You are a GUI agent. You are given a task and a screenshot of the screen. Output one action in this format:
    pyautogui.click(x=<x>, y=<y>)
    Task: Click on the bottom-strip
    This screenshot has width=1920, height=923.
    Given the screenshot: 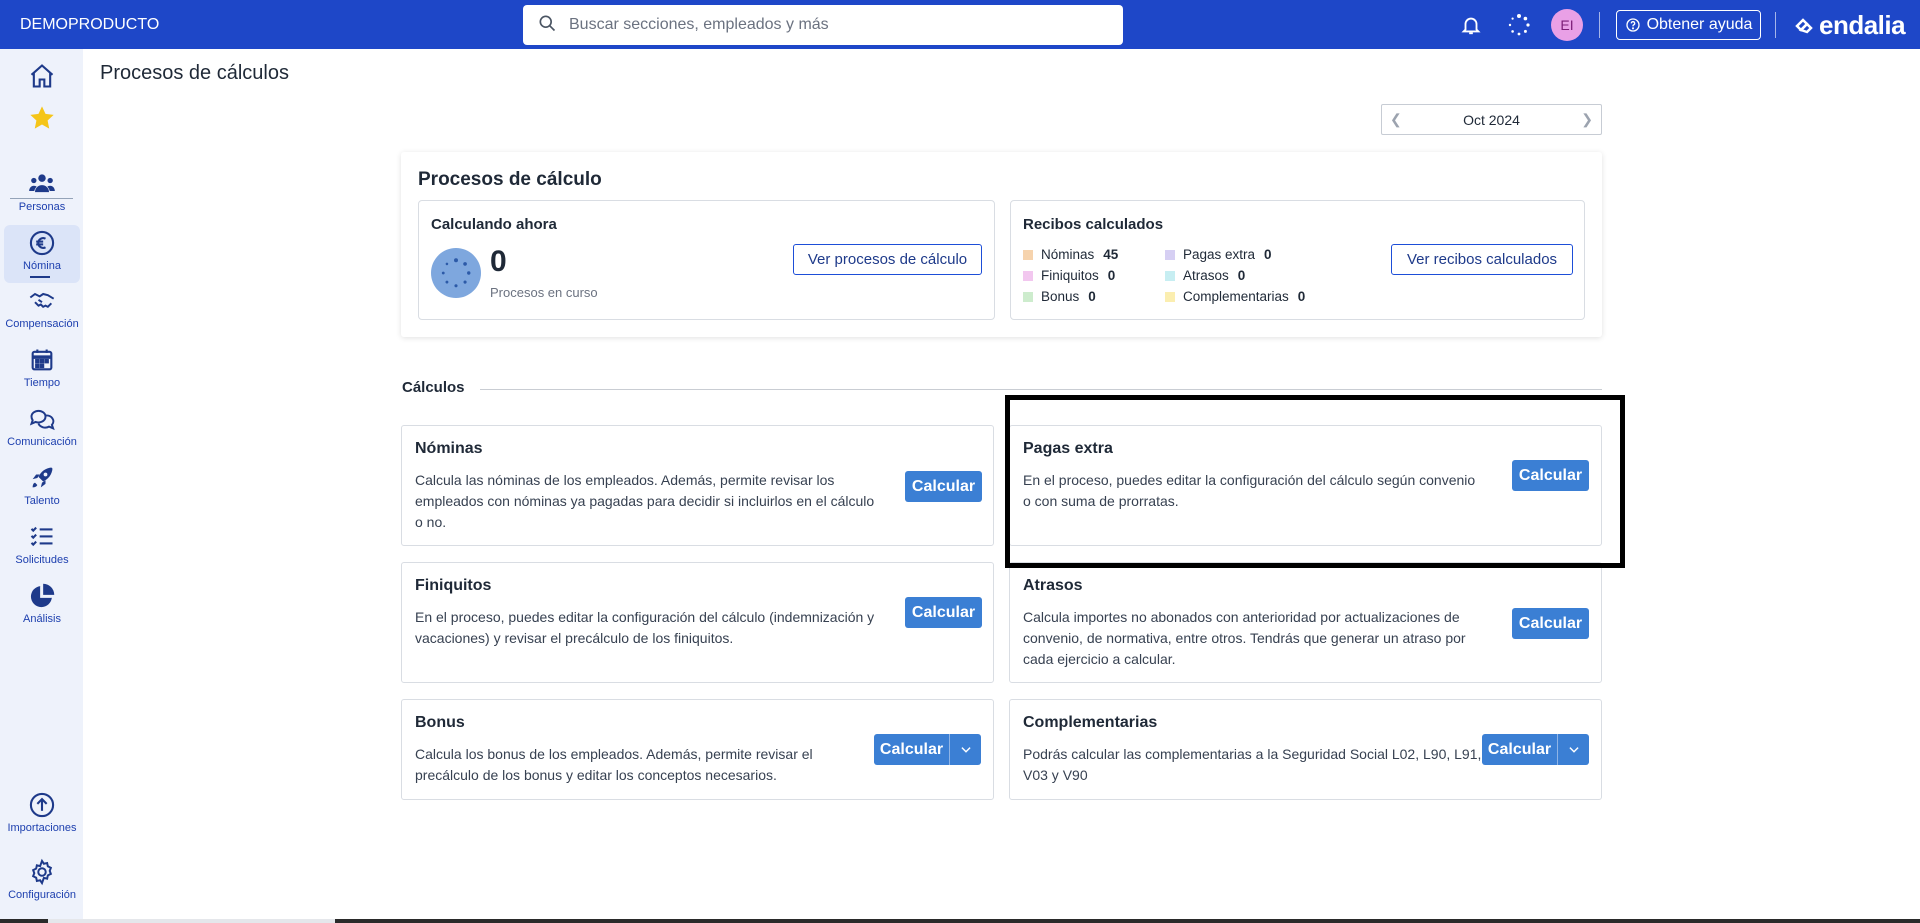 What is the action you would take?
    pyautogui.click(x=960, y=921)
    